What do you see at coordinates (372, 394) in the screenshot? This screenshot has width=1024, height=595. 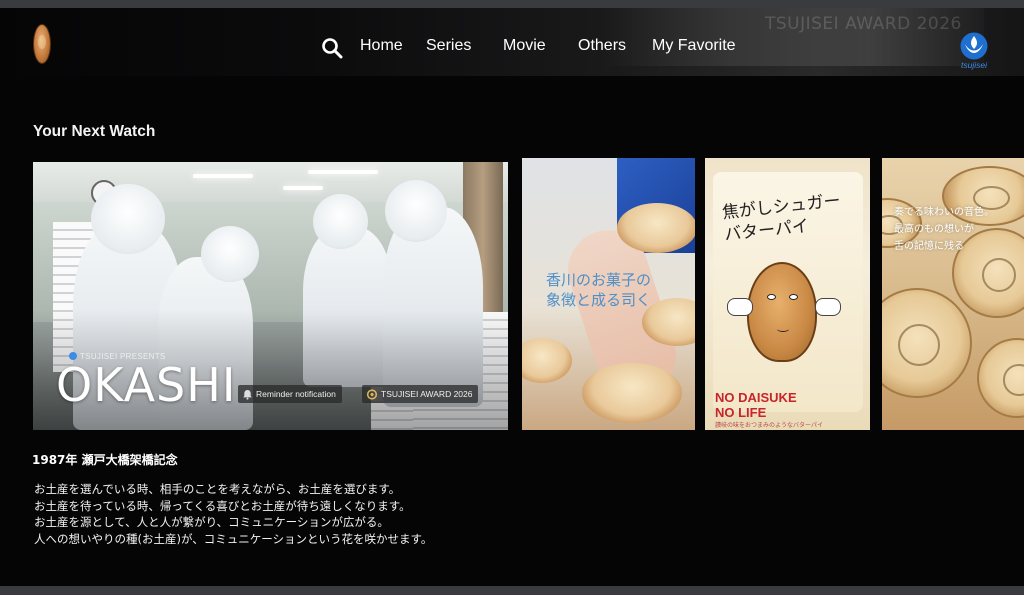 I see `award-icon` at bounding box center [372, 394].